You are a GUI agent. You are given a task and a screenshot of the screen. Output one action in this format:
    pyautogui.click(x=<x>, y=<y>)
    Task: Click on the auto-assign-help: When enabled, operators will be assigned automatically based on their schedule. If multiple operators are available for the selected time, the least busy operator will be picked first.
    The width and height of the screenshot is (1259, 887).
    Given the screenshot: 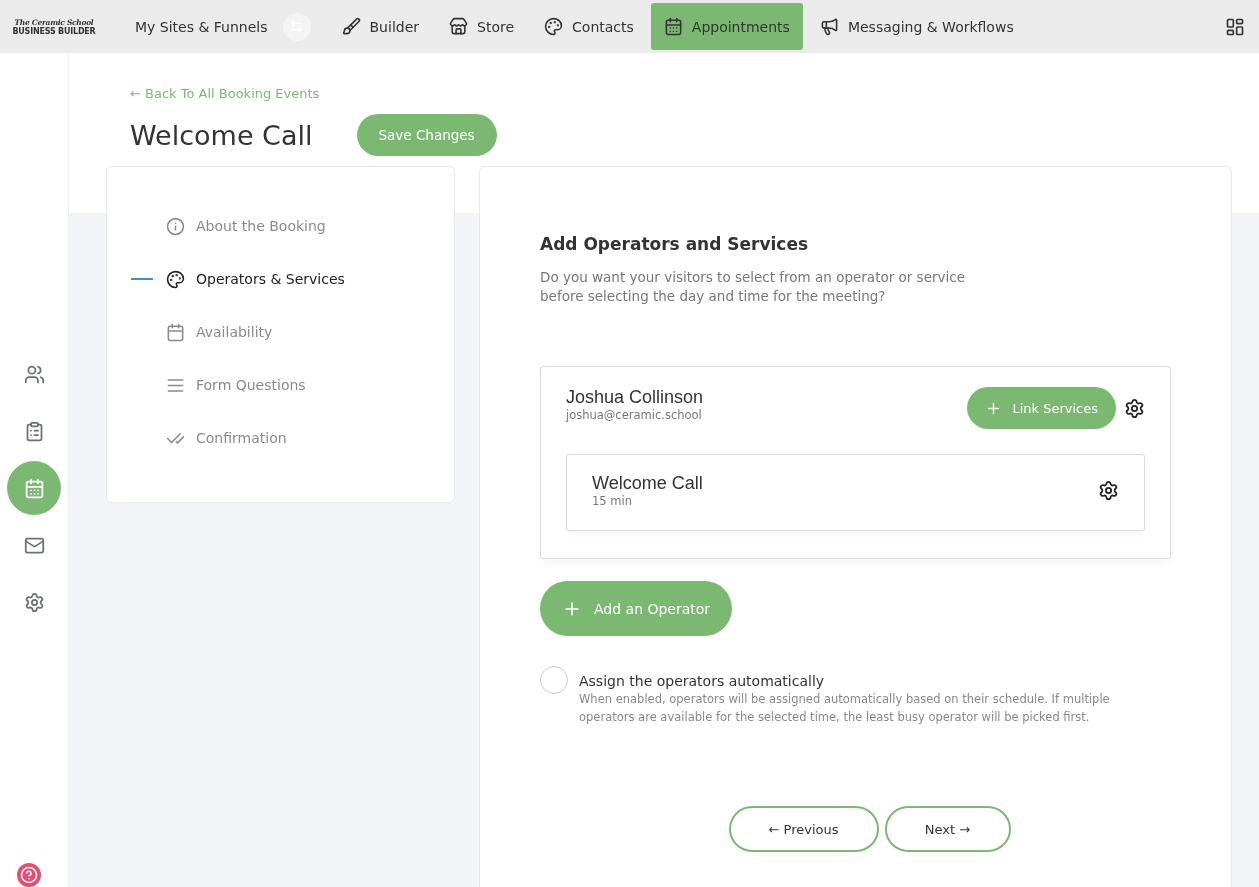 What is the action you would take?
    pyautogui.click(x=845, y=708)
    